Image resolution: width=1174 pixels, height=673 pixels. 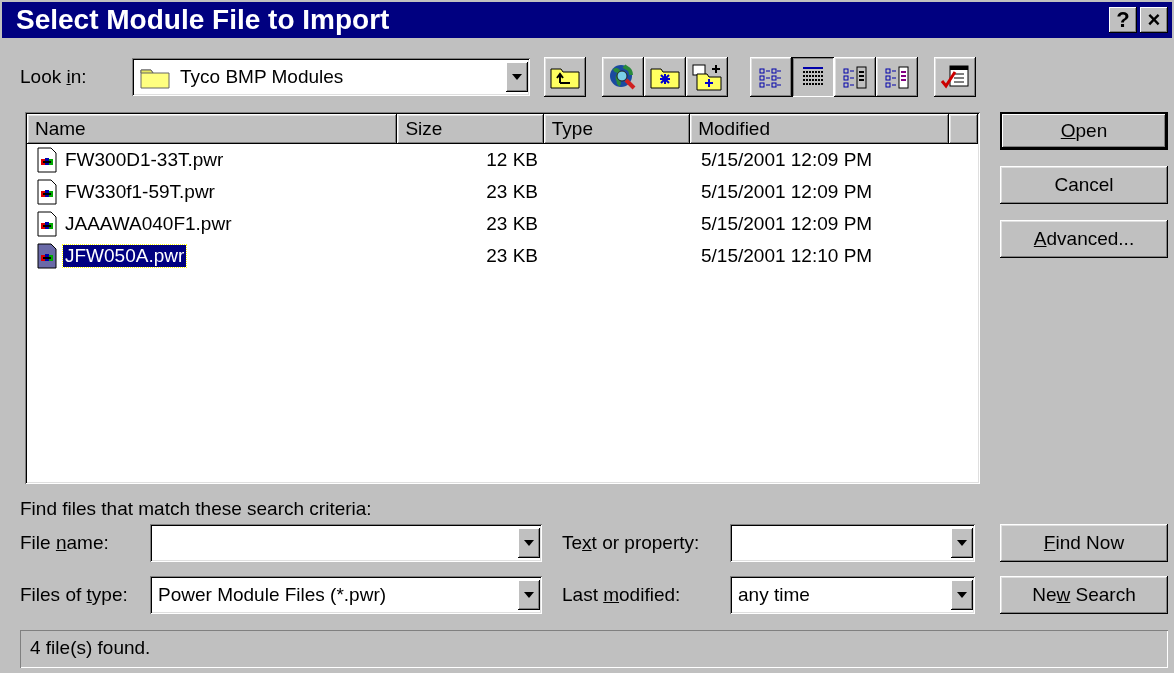 What do you see at coordinates (470, 129) in the screenshot?
I see `column-header: Size` at bounding box center [470, 129].